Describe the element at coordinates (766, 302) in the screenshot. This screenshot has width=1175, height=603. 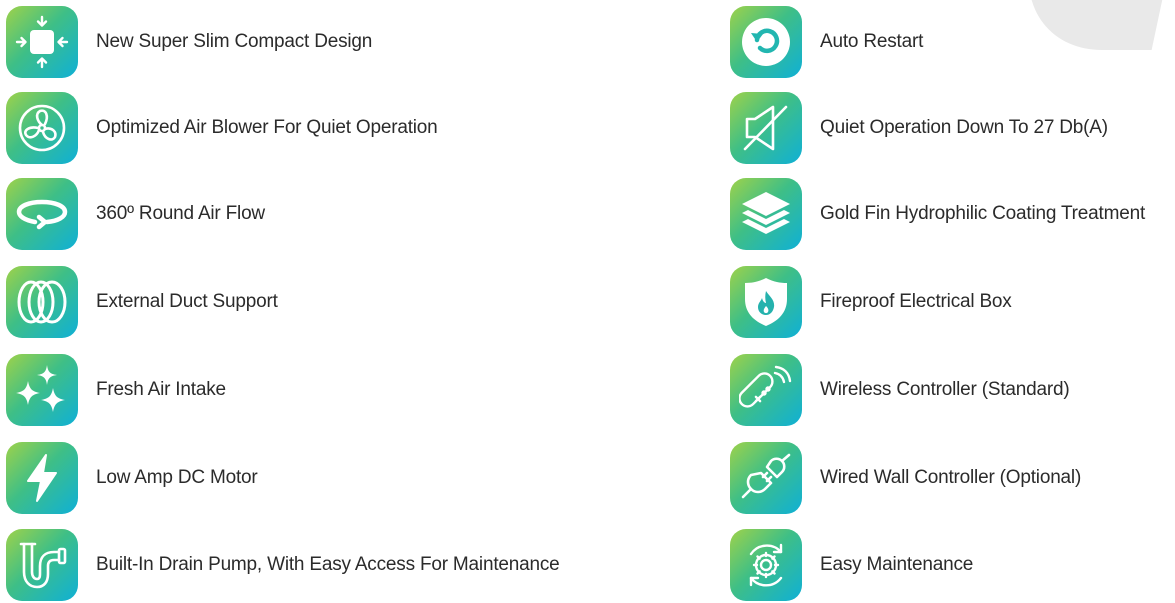
I see `fire-shield-icon` at that location.